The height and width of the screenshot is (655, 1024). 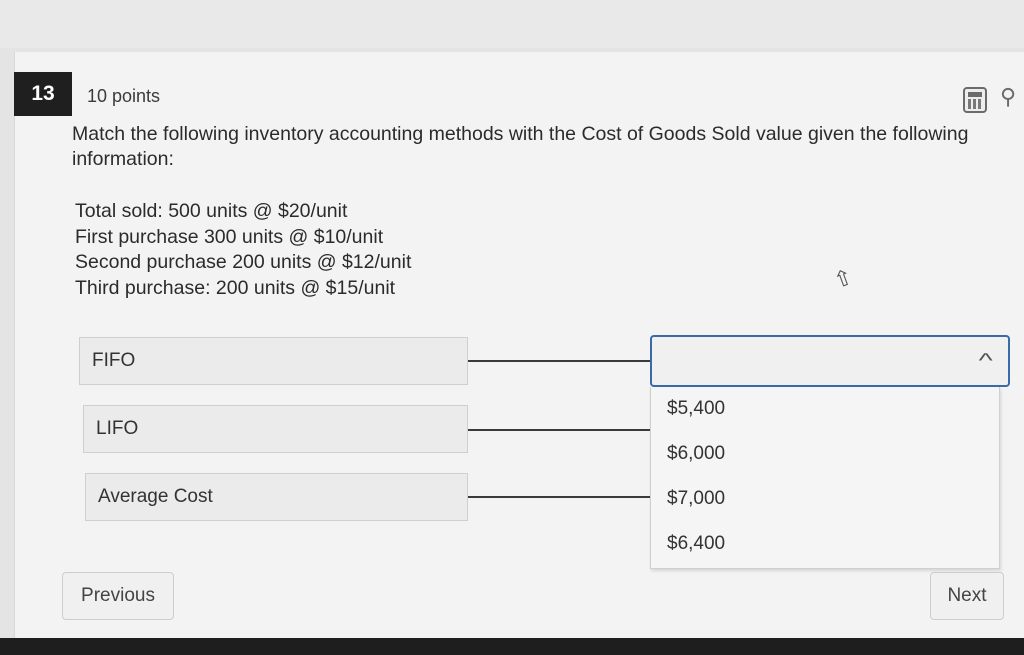 What do you see at coordinates (512, 646) in the screenshot?
I see `taskbar` at bounding box center [512, 646].